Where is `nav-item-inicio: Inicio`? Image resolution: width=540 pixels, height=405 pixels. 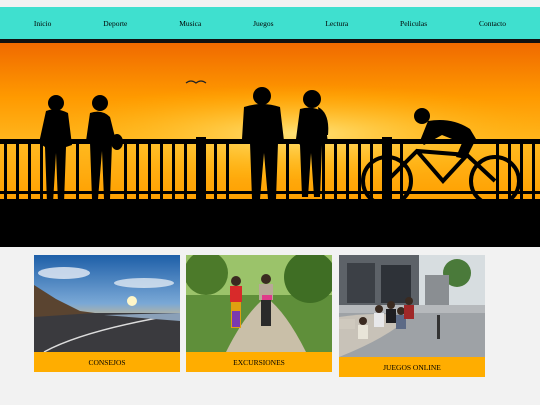 nav-item-inicio: Inicio is located at coordinates (43, 23).